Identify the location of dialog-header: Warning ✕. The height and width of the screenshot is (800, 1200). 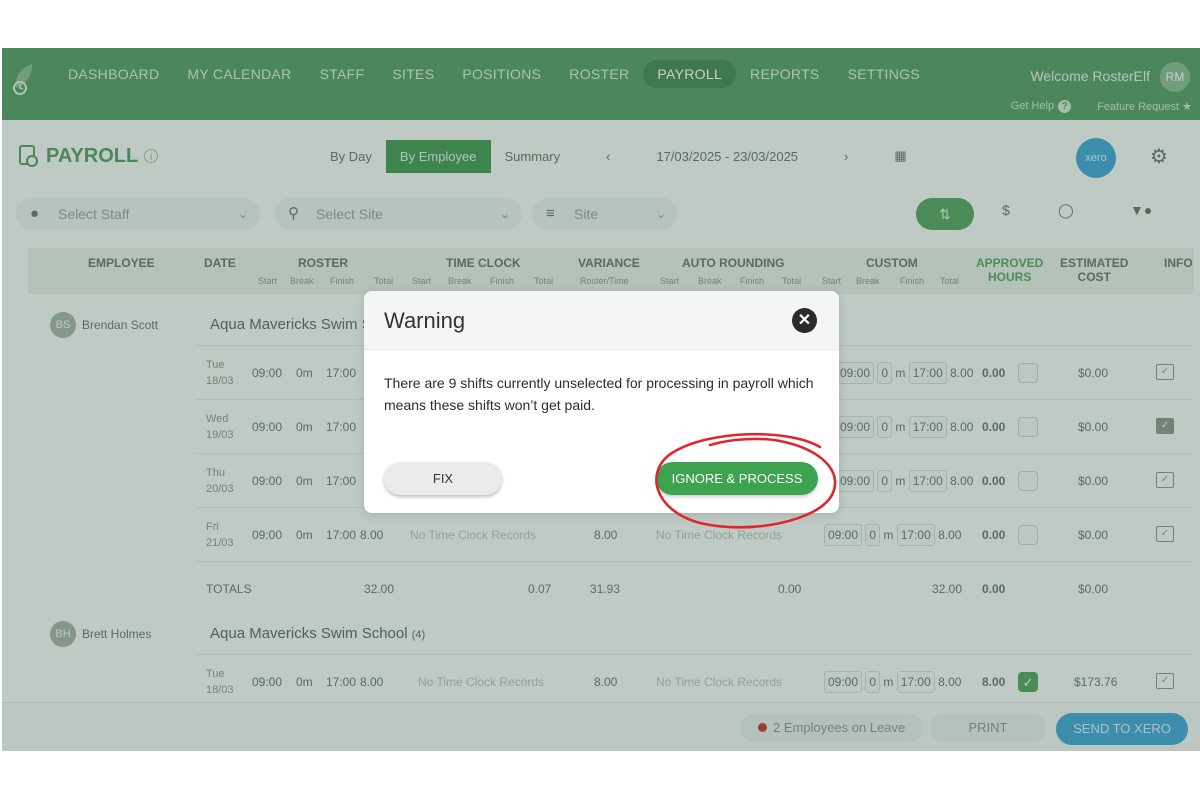
(601, 320).